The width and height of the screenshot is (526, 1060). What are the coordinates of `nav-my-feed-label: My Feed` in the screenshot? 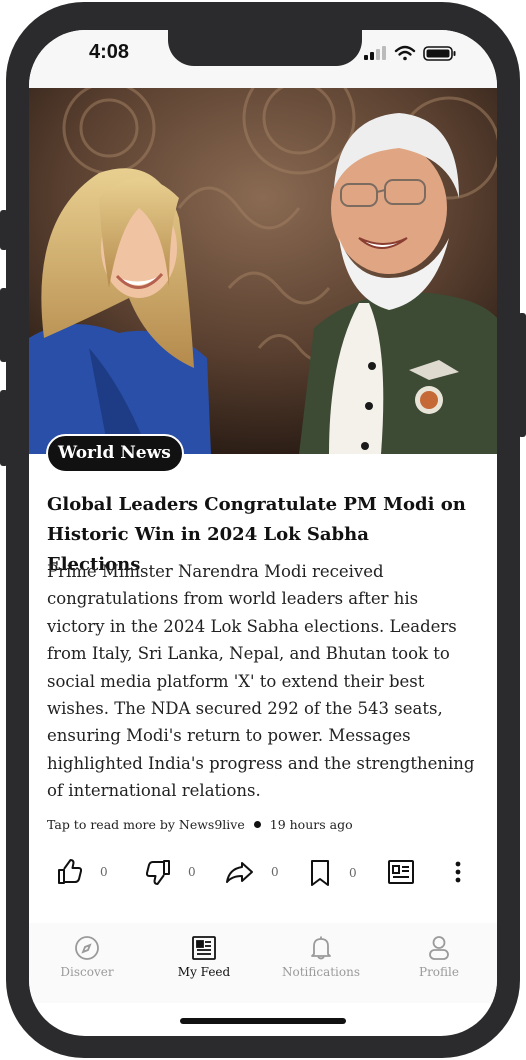 It's located at (204, 972).